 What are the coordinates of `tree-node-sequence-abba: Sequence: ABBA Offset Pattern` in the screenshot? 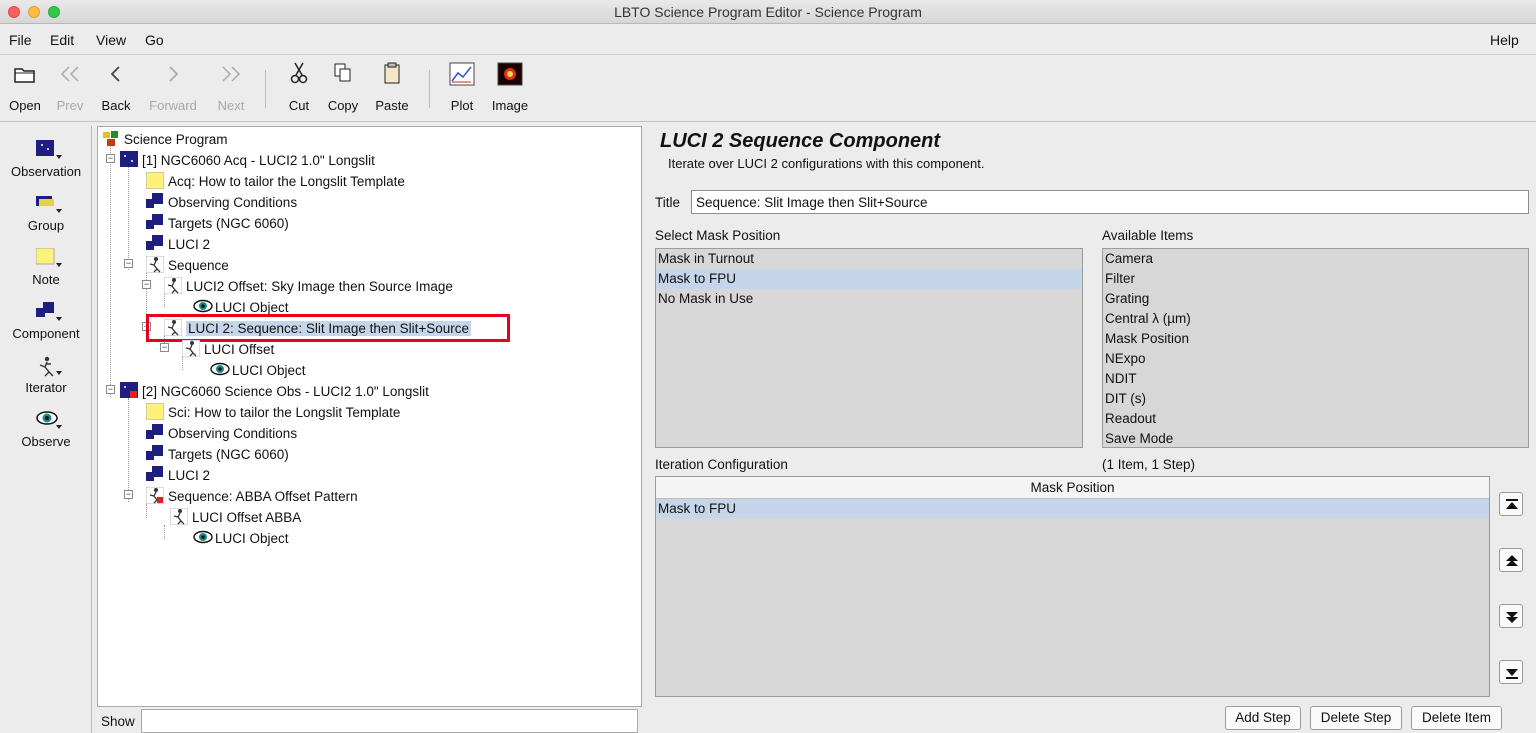 It's located at (251, 495).